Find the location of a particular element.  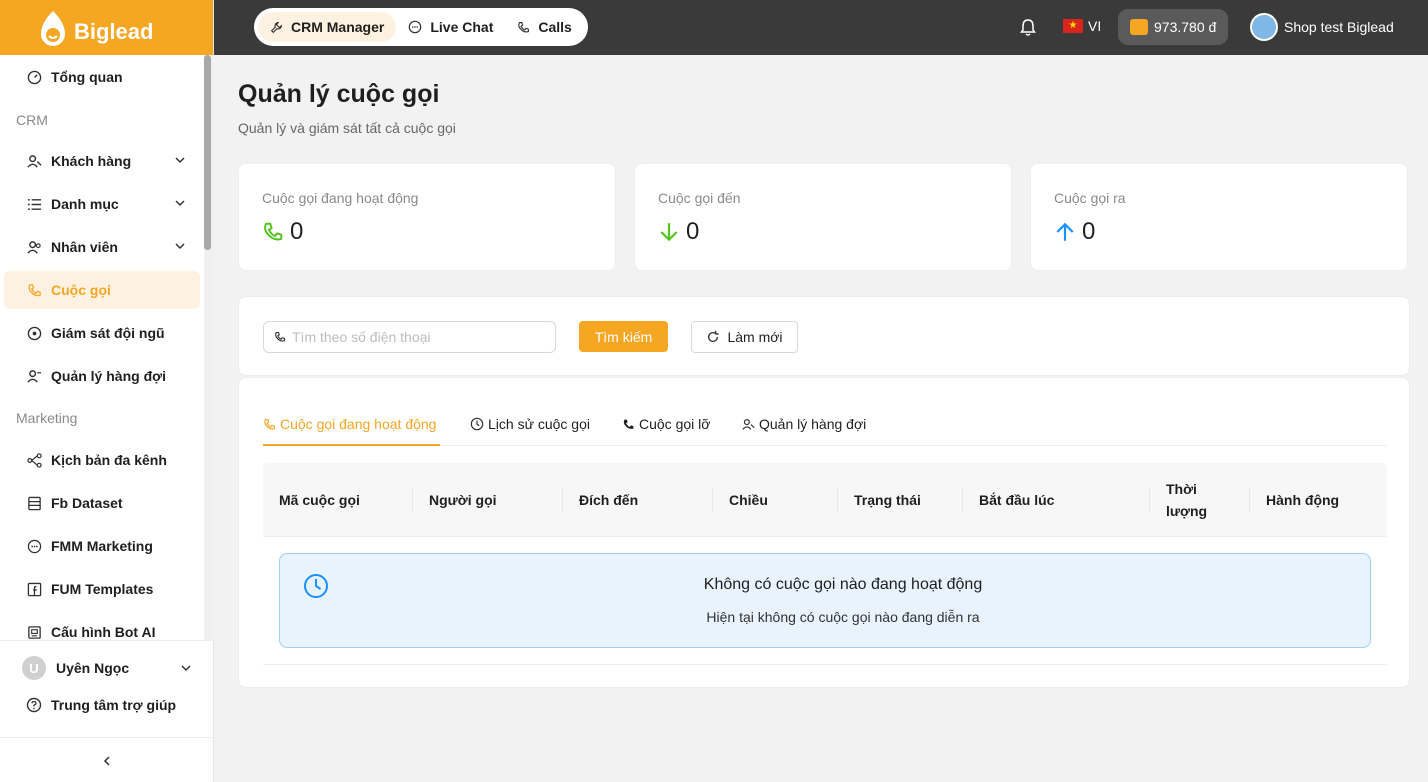

stat-label: Cuộc gọi đến is located at coordinates (699, 198).